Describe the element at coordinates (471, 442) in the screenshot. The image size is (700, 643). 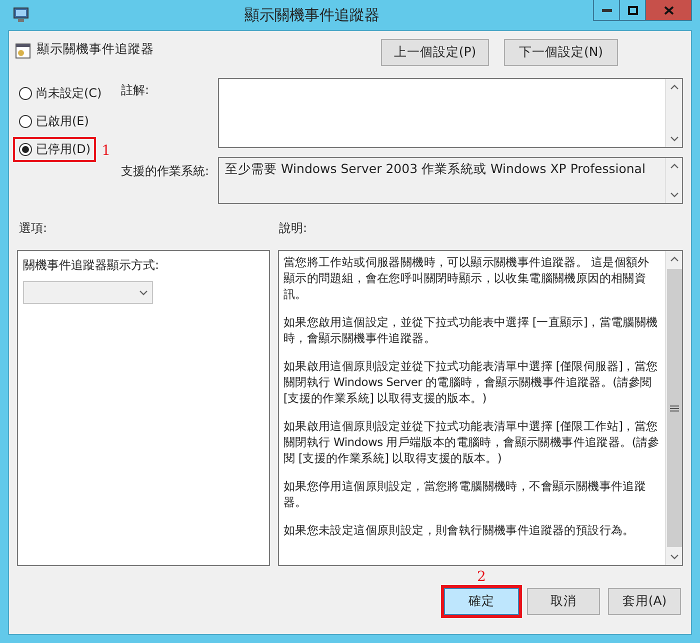
I see `help-paragraph: 如果啟用這個原則設定並從下拉式功能表清單中選擇 [僅限工作站]，當您關閉執行 Windows 用戶端版本的電腦時，會顯示關機事件追蹤器。(請參閱 [支援的作業系統] 以取得支援的版本。)` at that location.